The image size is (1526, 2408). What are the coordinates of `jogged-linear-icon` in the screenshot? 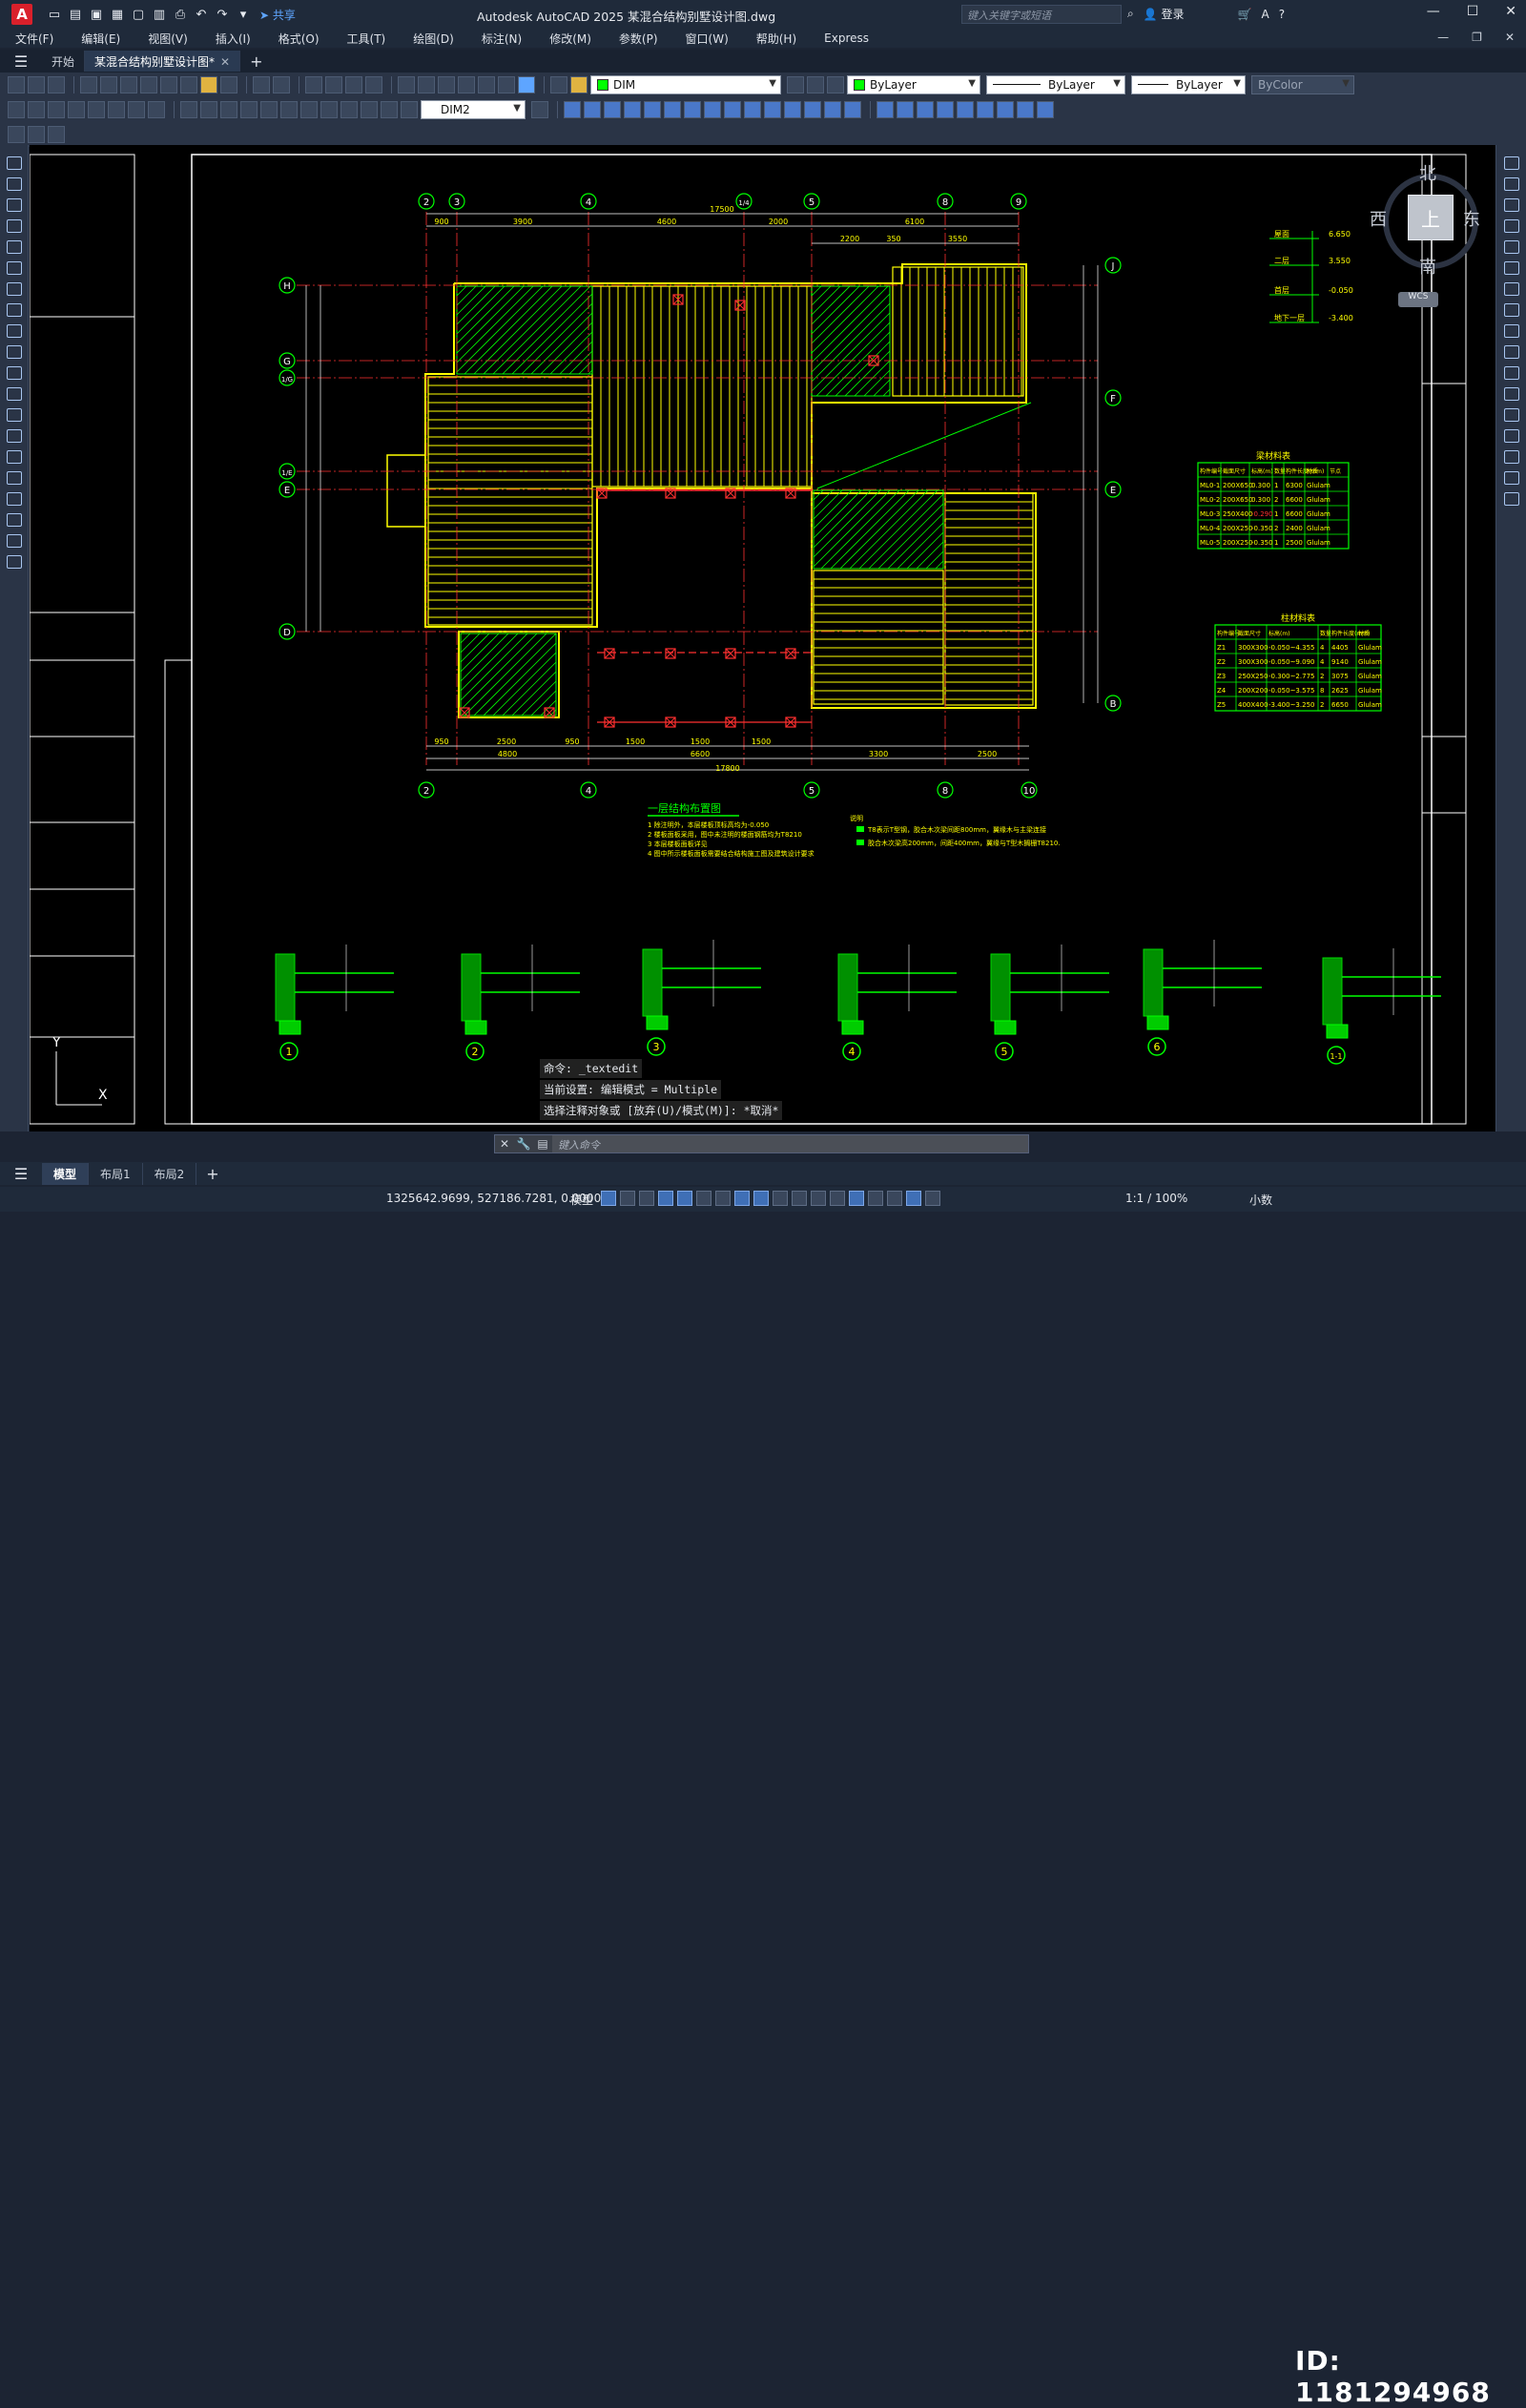 It's located at (349, 109).